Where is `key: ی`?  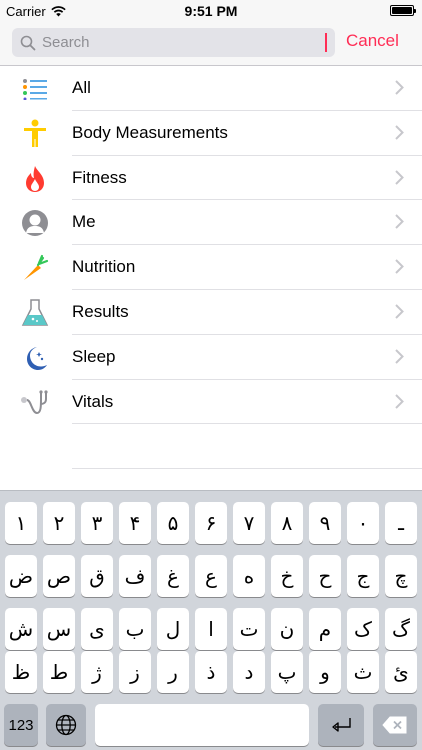 key: ی is located at coordinates (97, 629).